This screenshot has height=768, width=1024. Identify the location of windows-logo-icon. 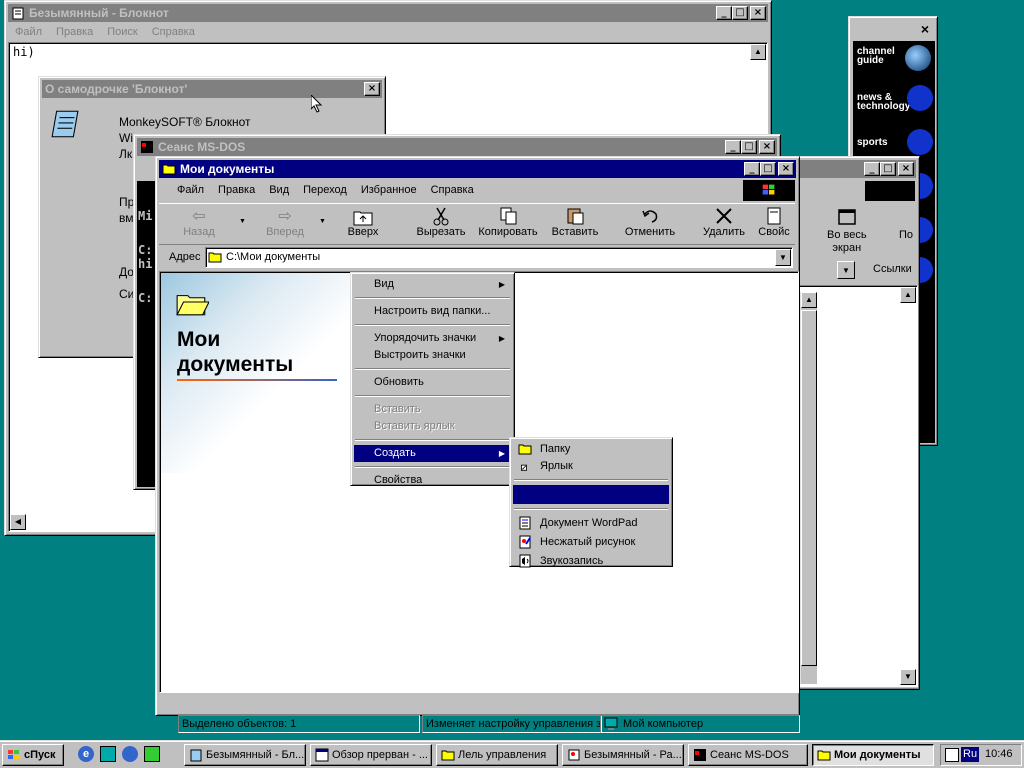
(890, 191).